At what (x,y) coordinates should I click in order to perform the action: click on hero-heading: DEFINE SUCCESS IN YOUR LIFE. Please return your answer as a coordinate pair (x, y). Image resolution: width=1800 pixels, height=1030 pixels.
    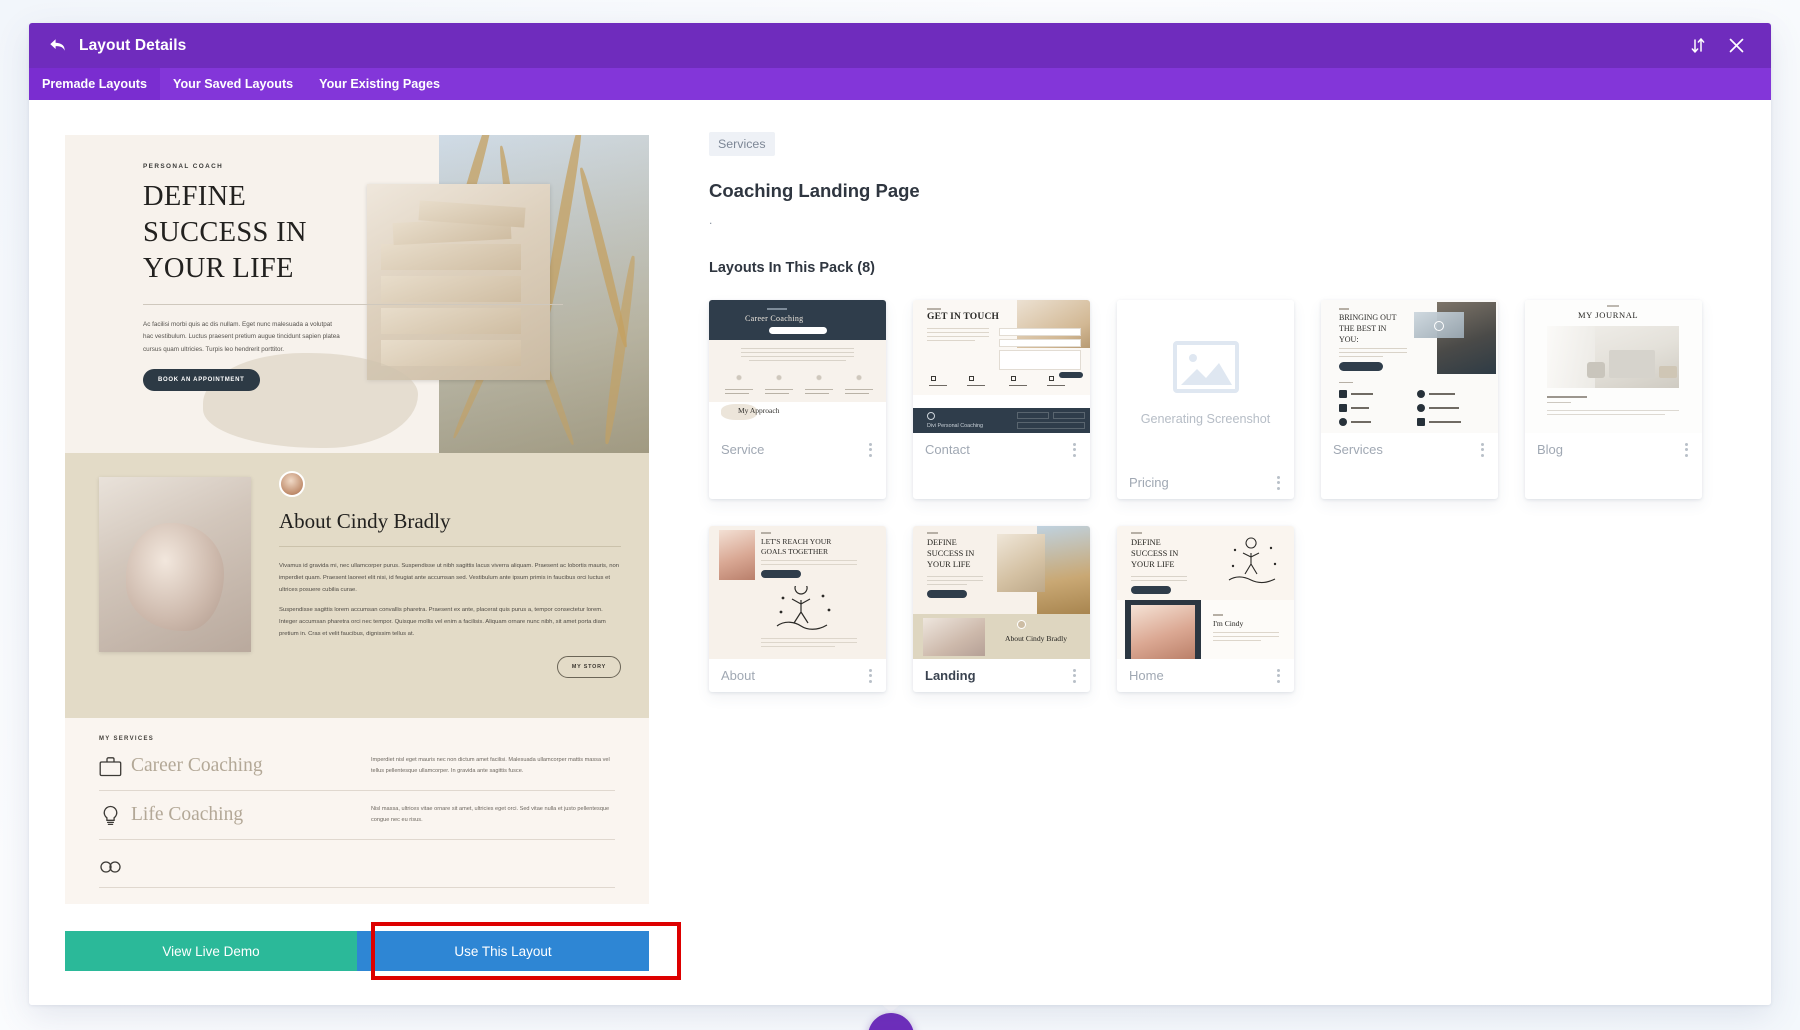
    Looking at the image, I should click on (250, 233).